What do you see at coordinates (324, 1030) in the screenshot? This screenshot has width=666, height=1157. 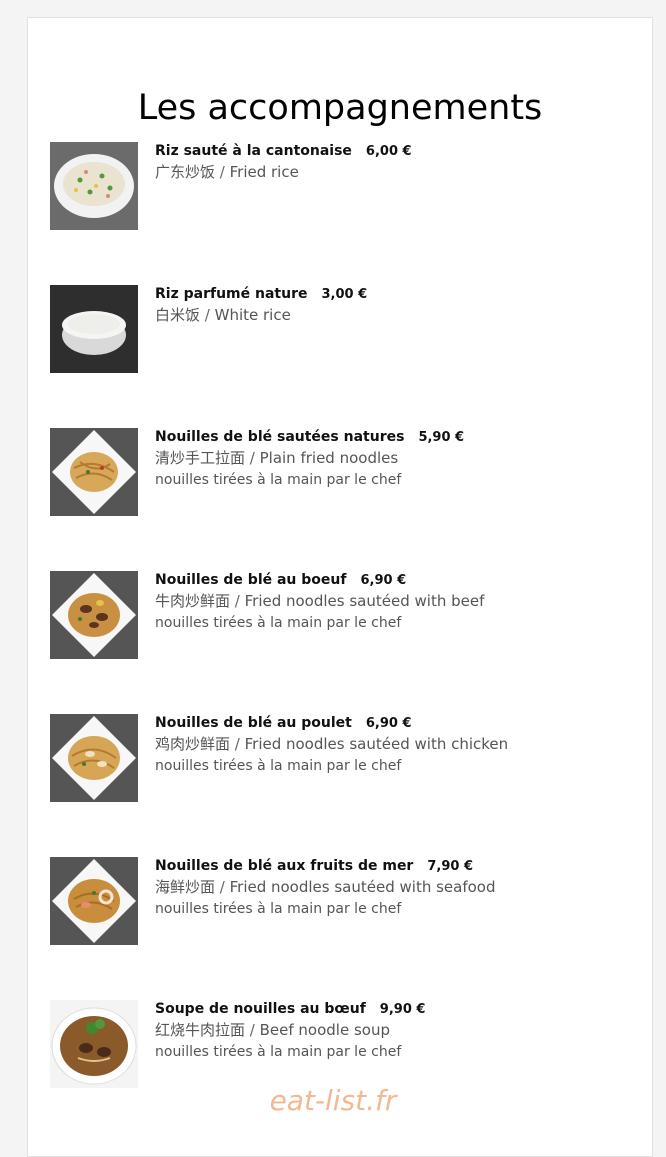 I see `item-english-name: Beef noodle soup` at bounding box center [324, 1030].